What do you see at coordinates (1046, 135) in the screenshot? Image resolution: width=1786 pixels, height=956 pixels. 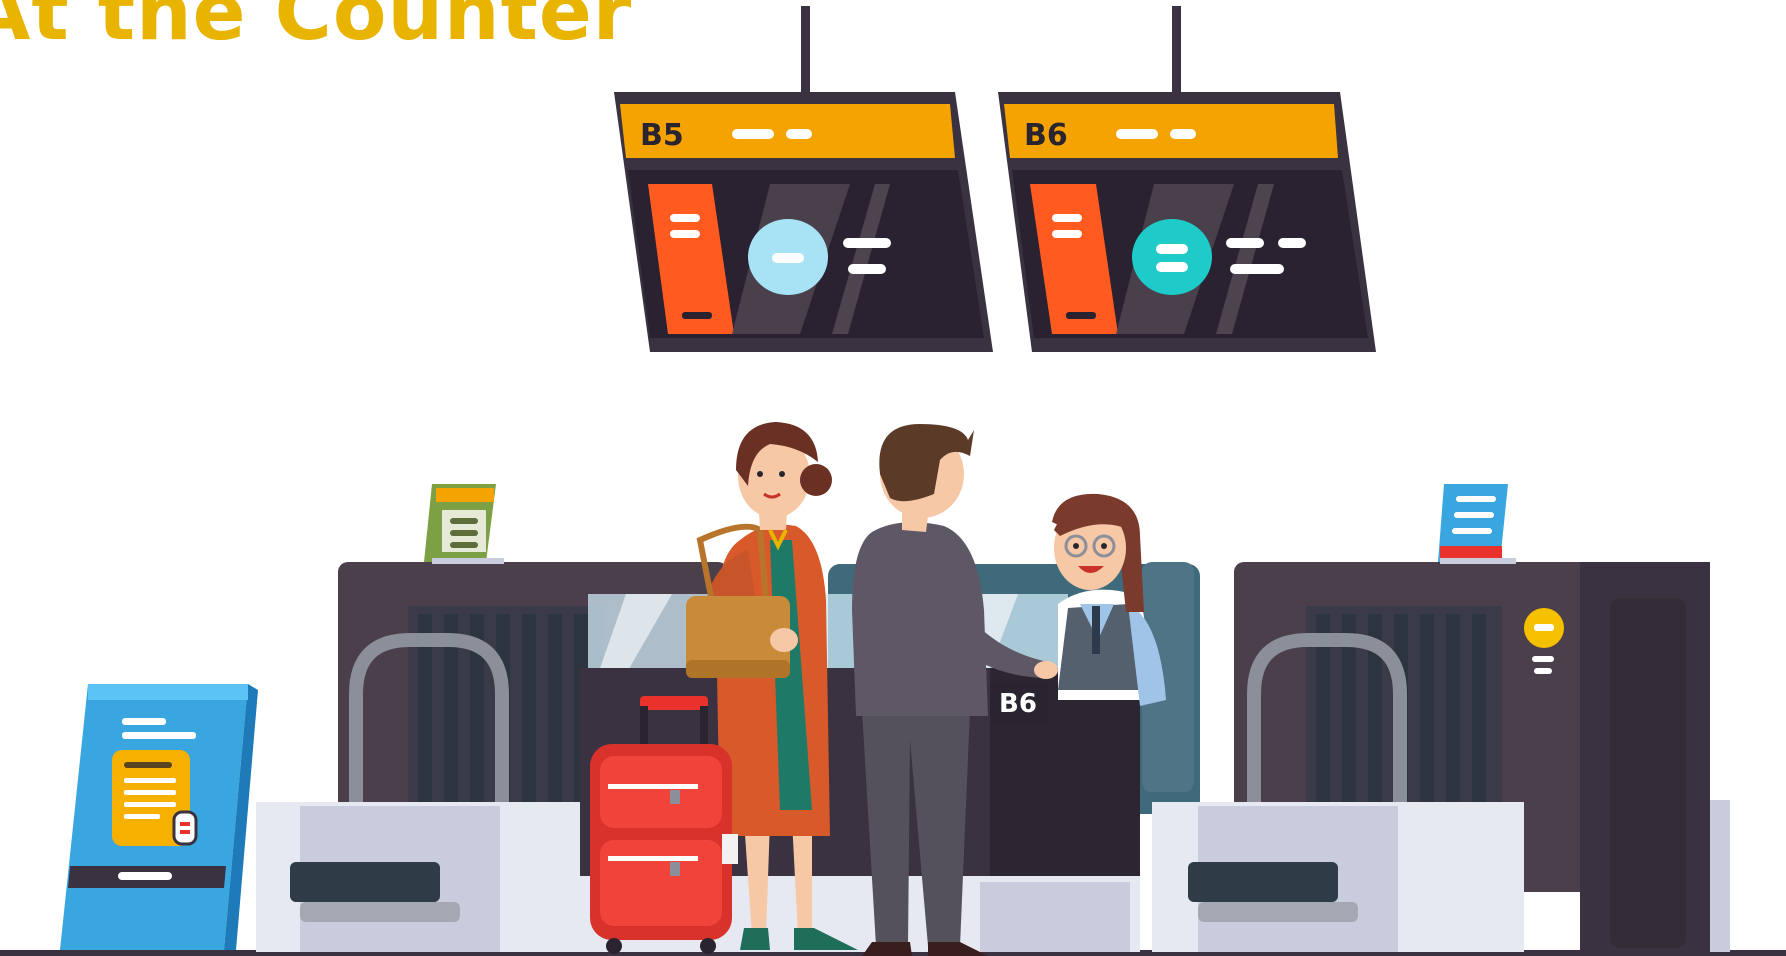 I see `gate-label-b6: B6` at bounding box center [1046, 135].